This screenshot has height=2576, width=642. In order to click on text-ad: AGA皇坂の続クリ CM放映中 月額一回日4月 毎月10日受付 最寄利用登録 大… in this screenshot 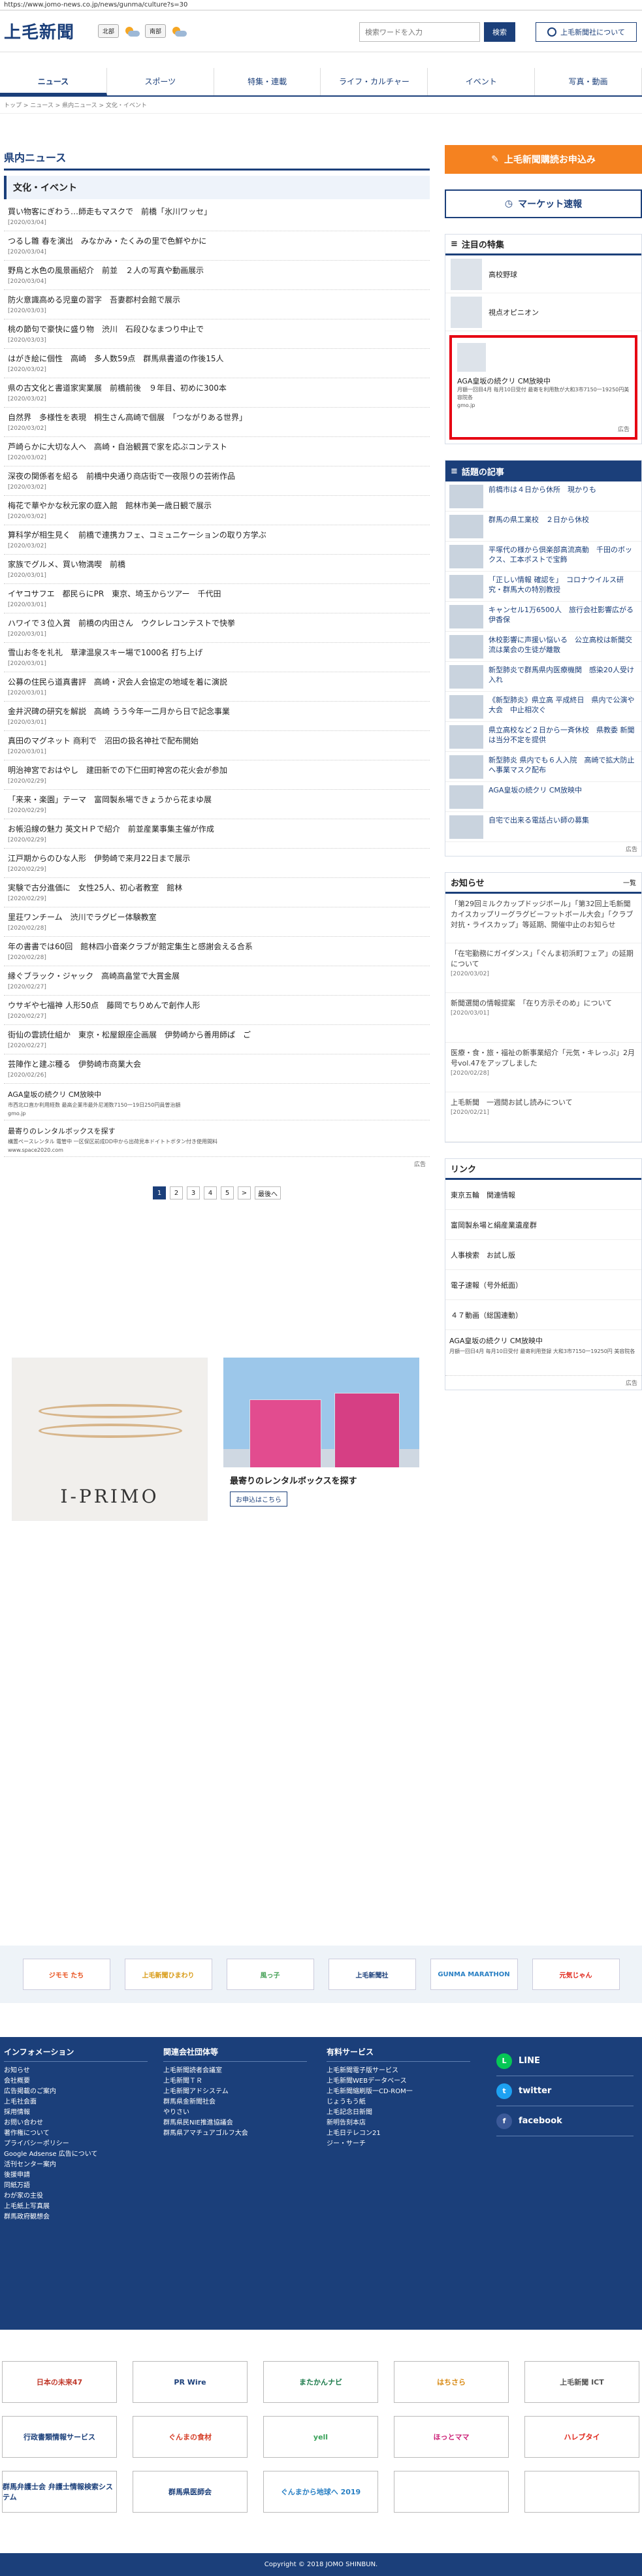, I will do `click(543, 1353)`.